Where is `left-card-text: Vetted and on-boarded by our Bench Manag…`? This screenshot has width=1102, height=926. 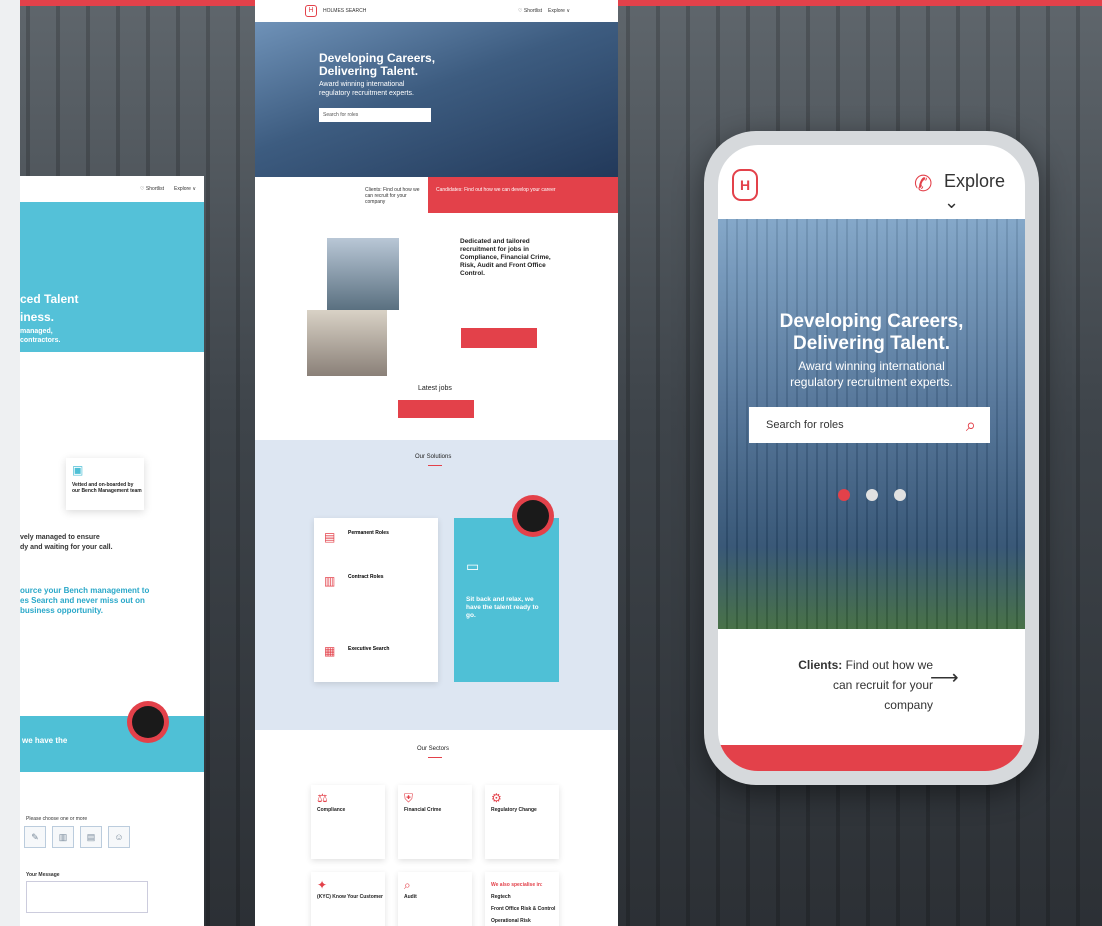
left-card-text: Vetted and on-boarded by our Bench Manag… is located at coordinates (107, 488).